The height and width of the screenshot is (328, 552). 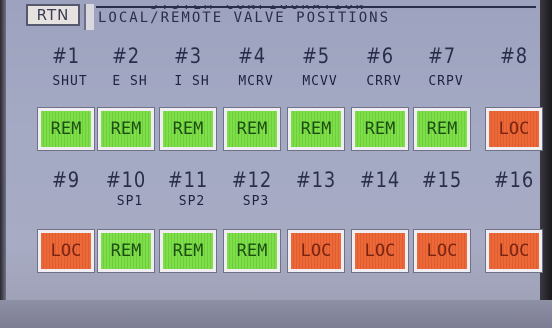 What do you see at coordinates (126, 180) in the screenshot?
I see `valve-number: #10` at bounding box center [126, 180].